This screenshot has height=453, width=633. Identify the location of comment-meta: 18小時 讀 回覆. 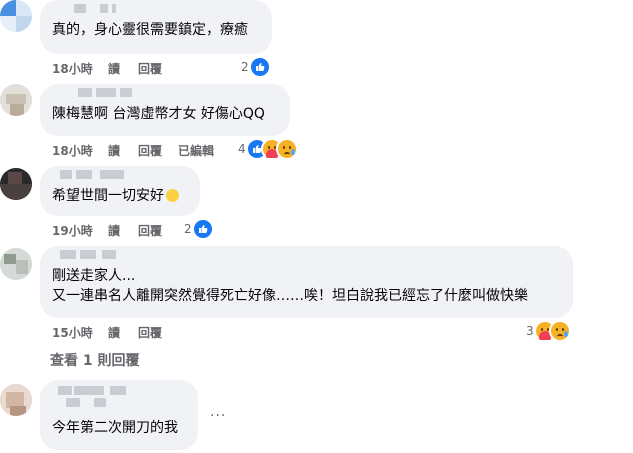
(112, 68).